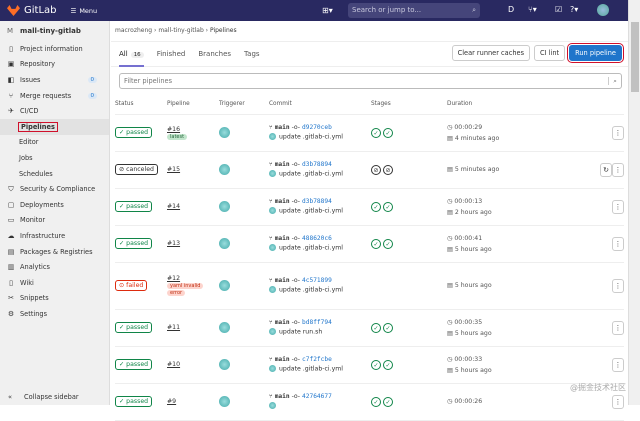 This screenshot has width=640, height=421. I want to click on tab-tags: Tags, so click(252, 54).